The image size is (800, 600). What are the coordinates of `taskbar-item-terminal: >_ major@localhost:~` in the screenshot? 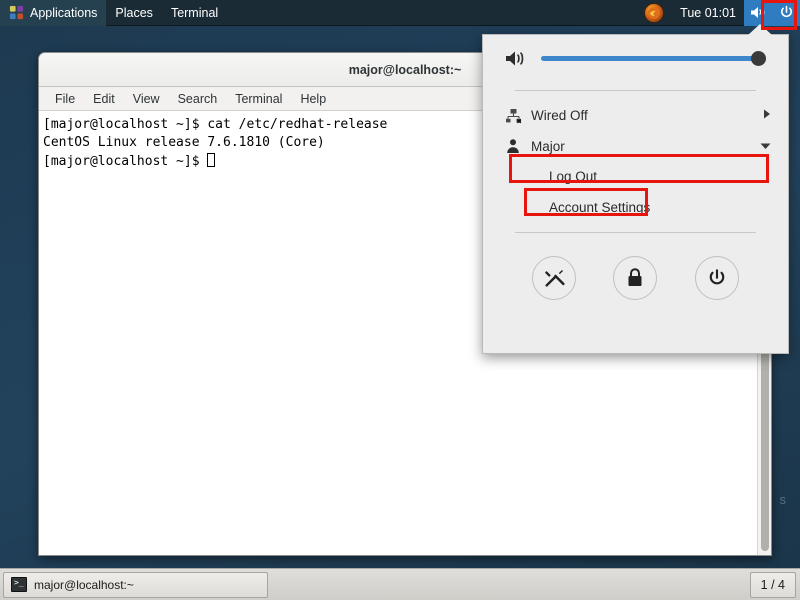 It's located at (135, 584).